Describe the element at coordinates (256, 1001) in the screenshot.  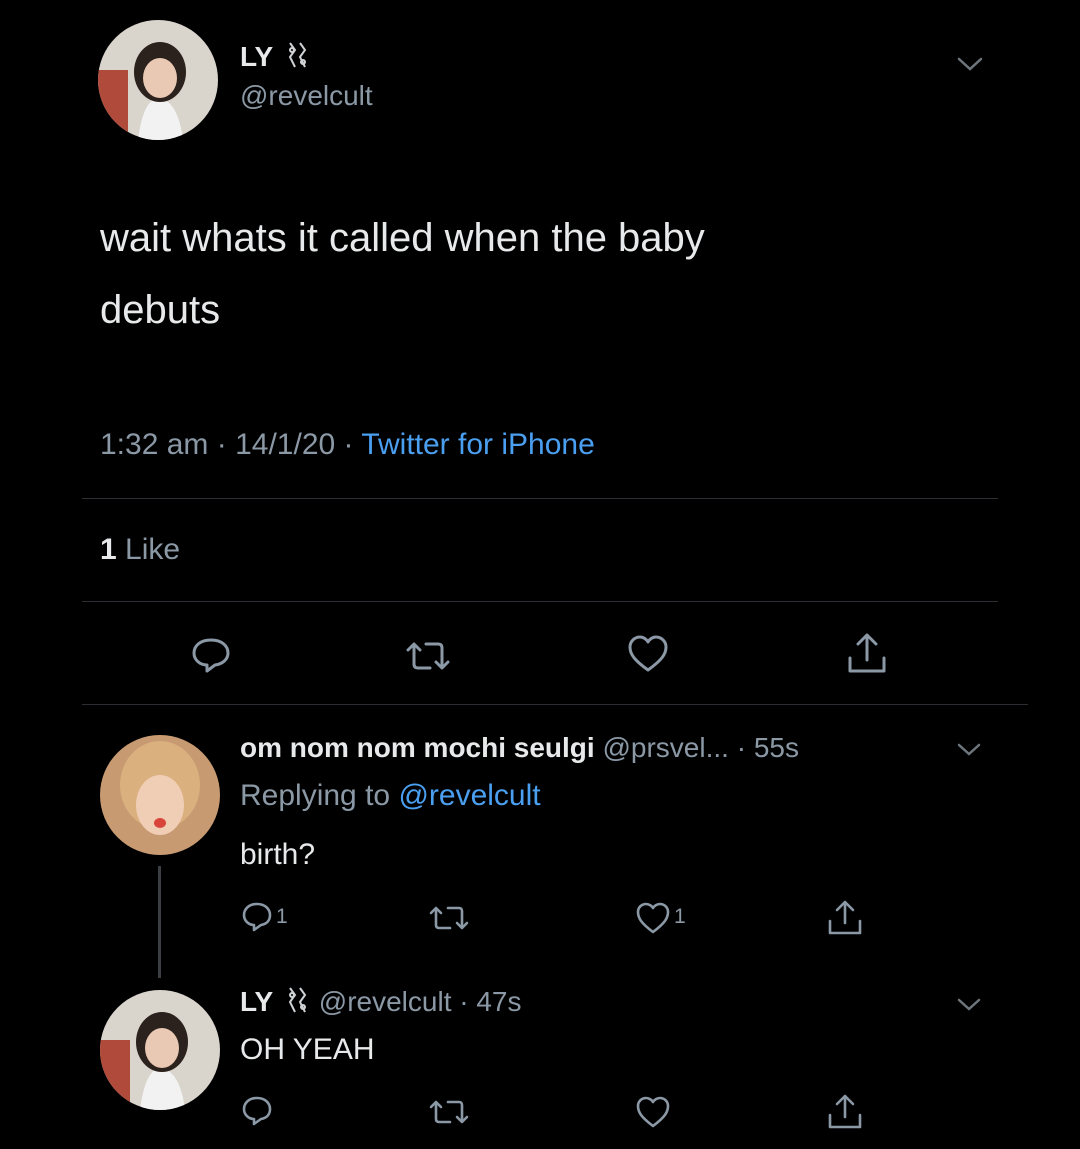
I see `reply-display-name: LY` at that location.